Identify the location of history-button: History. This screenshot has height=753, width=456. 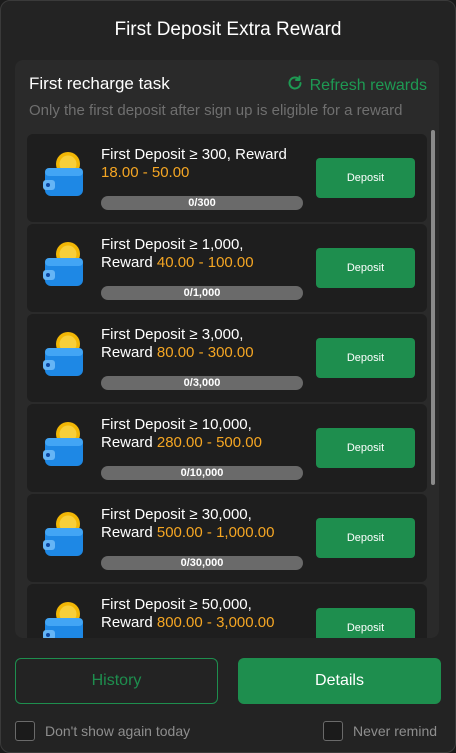
(116, 681).